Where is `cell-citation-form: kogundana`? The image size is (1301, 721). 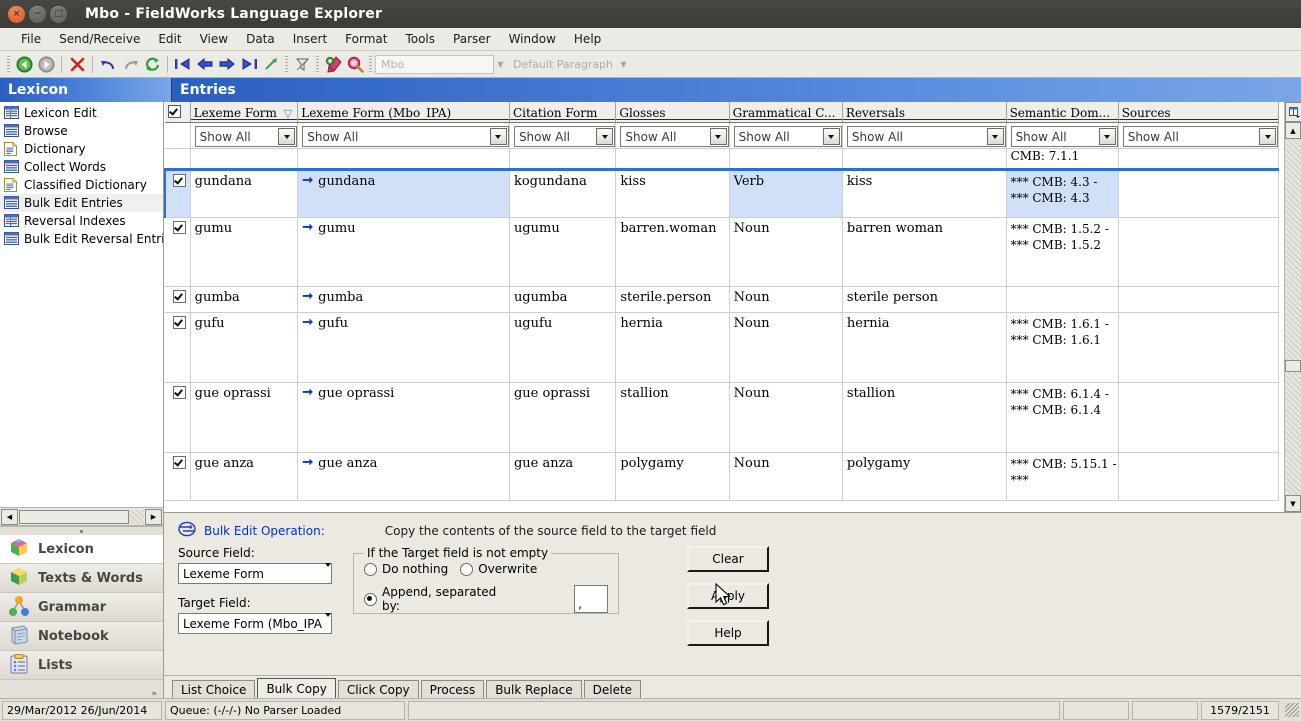
cell-citation-form: kogundana is located at coordinates (563, 193).